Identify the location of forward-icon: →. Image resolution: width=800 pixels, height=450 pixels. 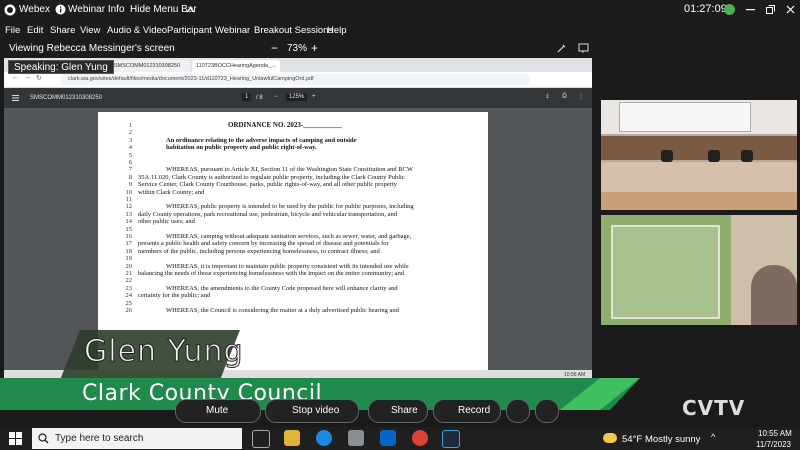
(27, 77).